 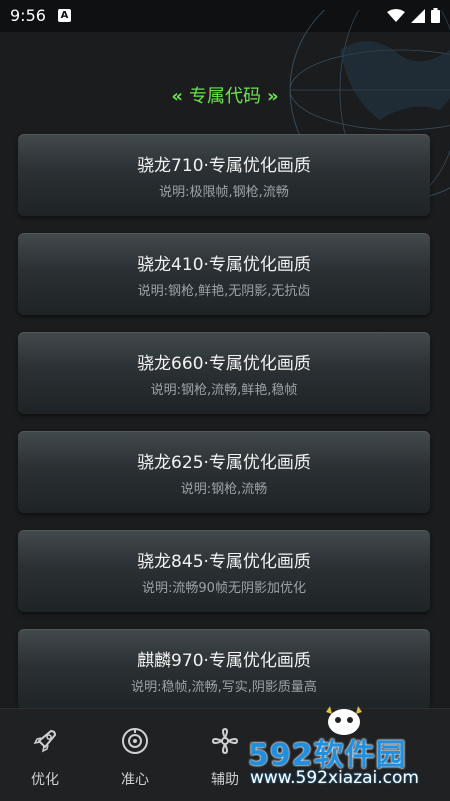 What do you see at coordinates (224, 687) in the screenshot?
I see `card-description: 说明:稳帧,流畅,写实,阴影质量高` at bounding box center [224, 687].